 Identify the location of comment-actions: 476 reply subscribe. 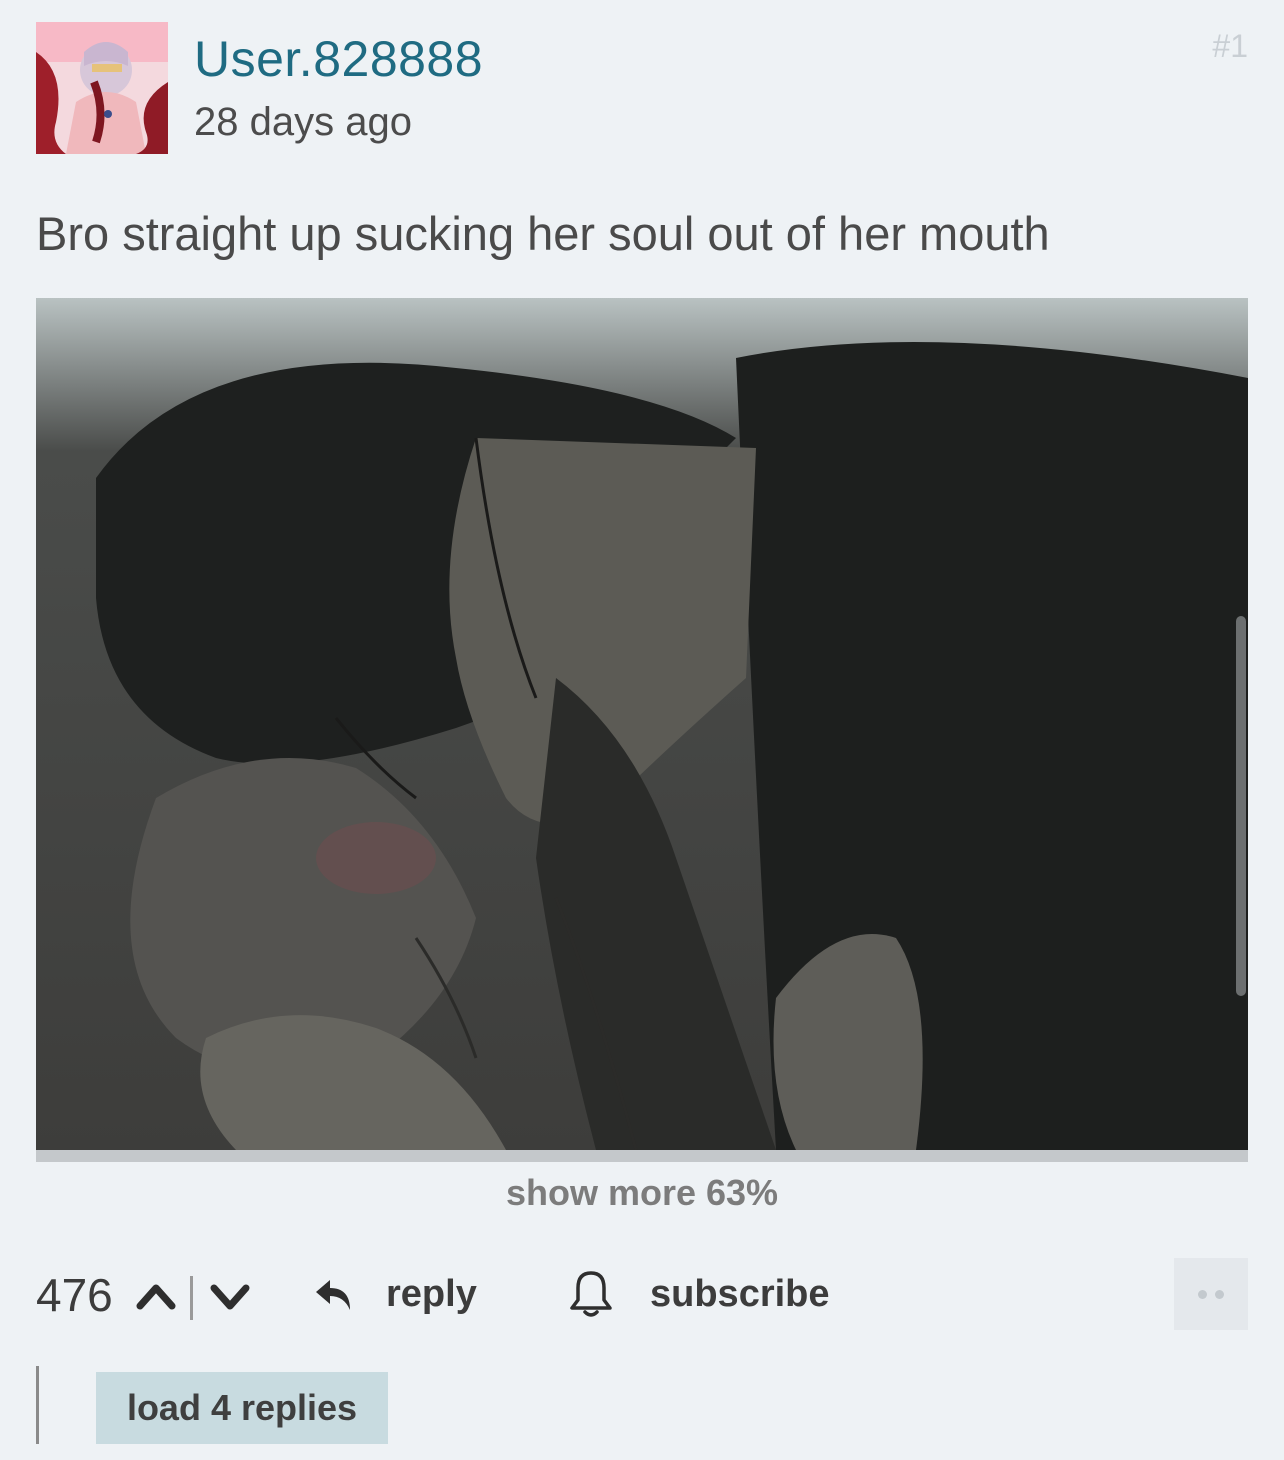
(642, 1296).